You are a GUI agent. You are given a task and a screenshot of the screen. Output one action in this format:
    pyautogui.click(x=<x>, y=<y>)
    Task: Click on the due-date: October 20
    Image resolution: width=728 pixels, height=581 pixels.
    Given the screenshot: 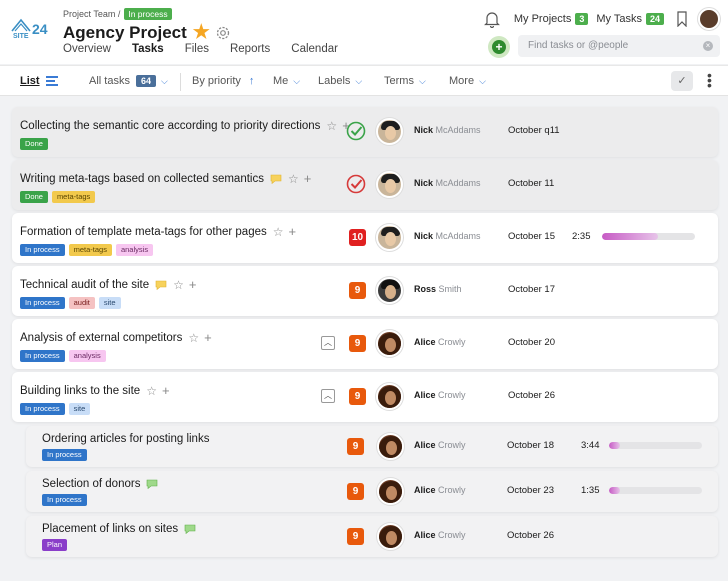 What is the action you would take?
    pyautogui.click(x=531, y=342)
    